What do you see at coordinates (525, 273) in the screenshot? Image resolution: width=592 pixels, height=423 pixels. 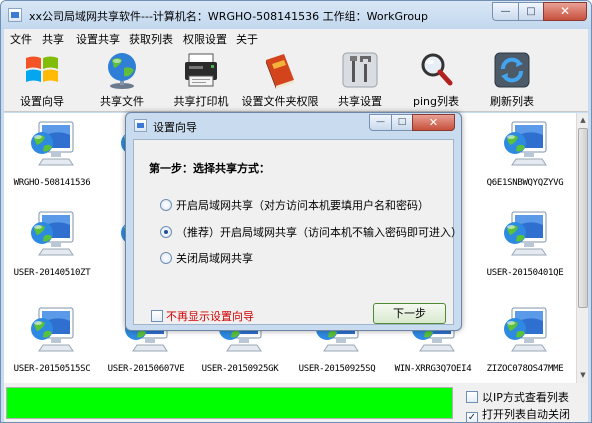 I see `computer-name: USER-20150401QE` at bounding box center [525, 273].